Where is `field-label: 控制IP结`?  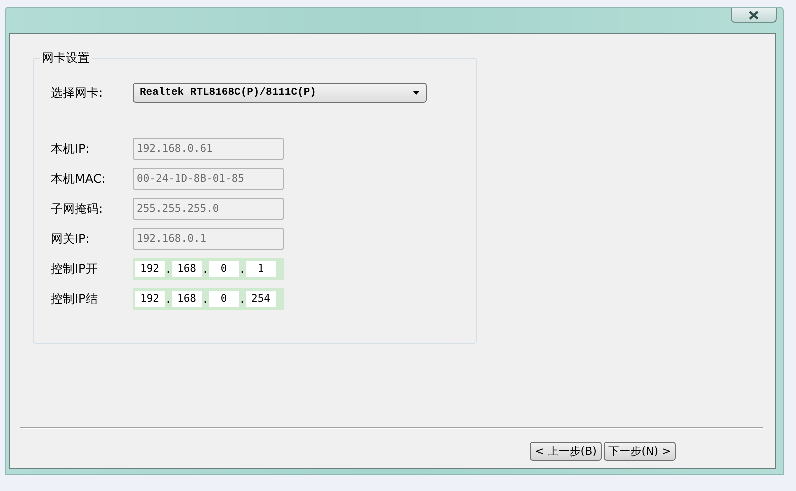
field-label: 控制IP结 is located at coordinates (75, 299).